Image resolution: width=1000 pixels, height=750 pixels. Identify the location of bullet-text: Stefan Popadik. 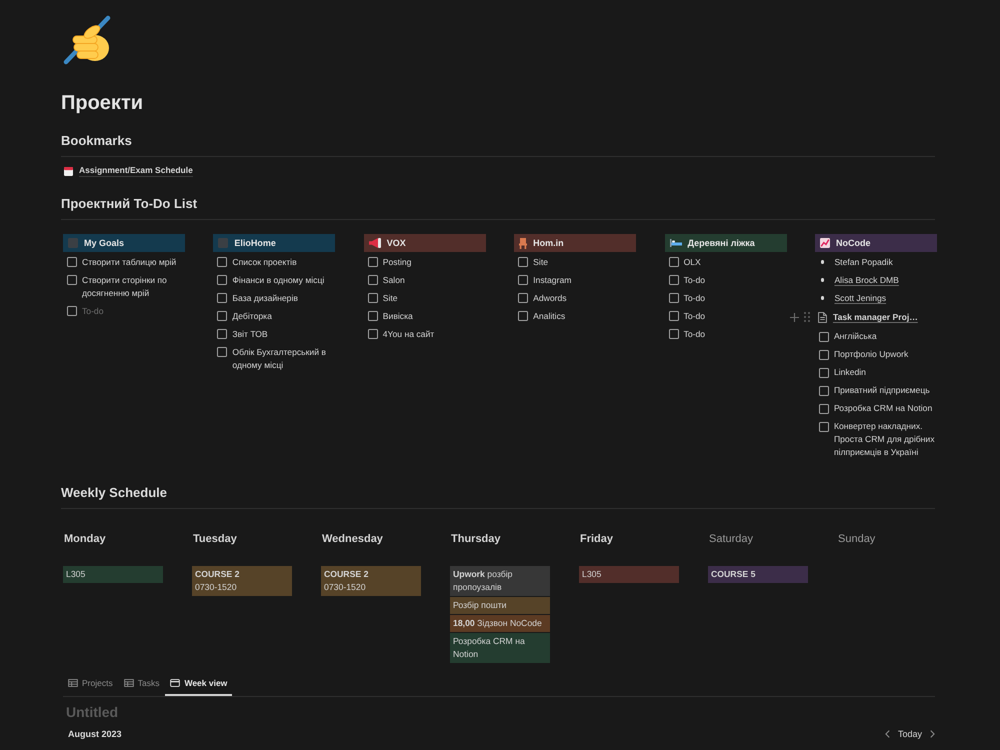
(863, 262).